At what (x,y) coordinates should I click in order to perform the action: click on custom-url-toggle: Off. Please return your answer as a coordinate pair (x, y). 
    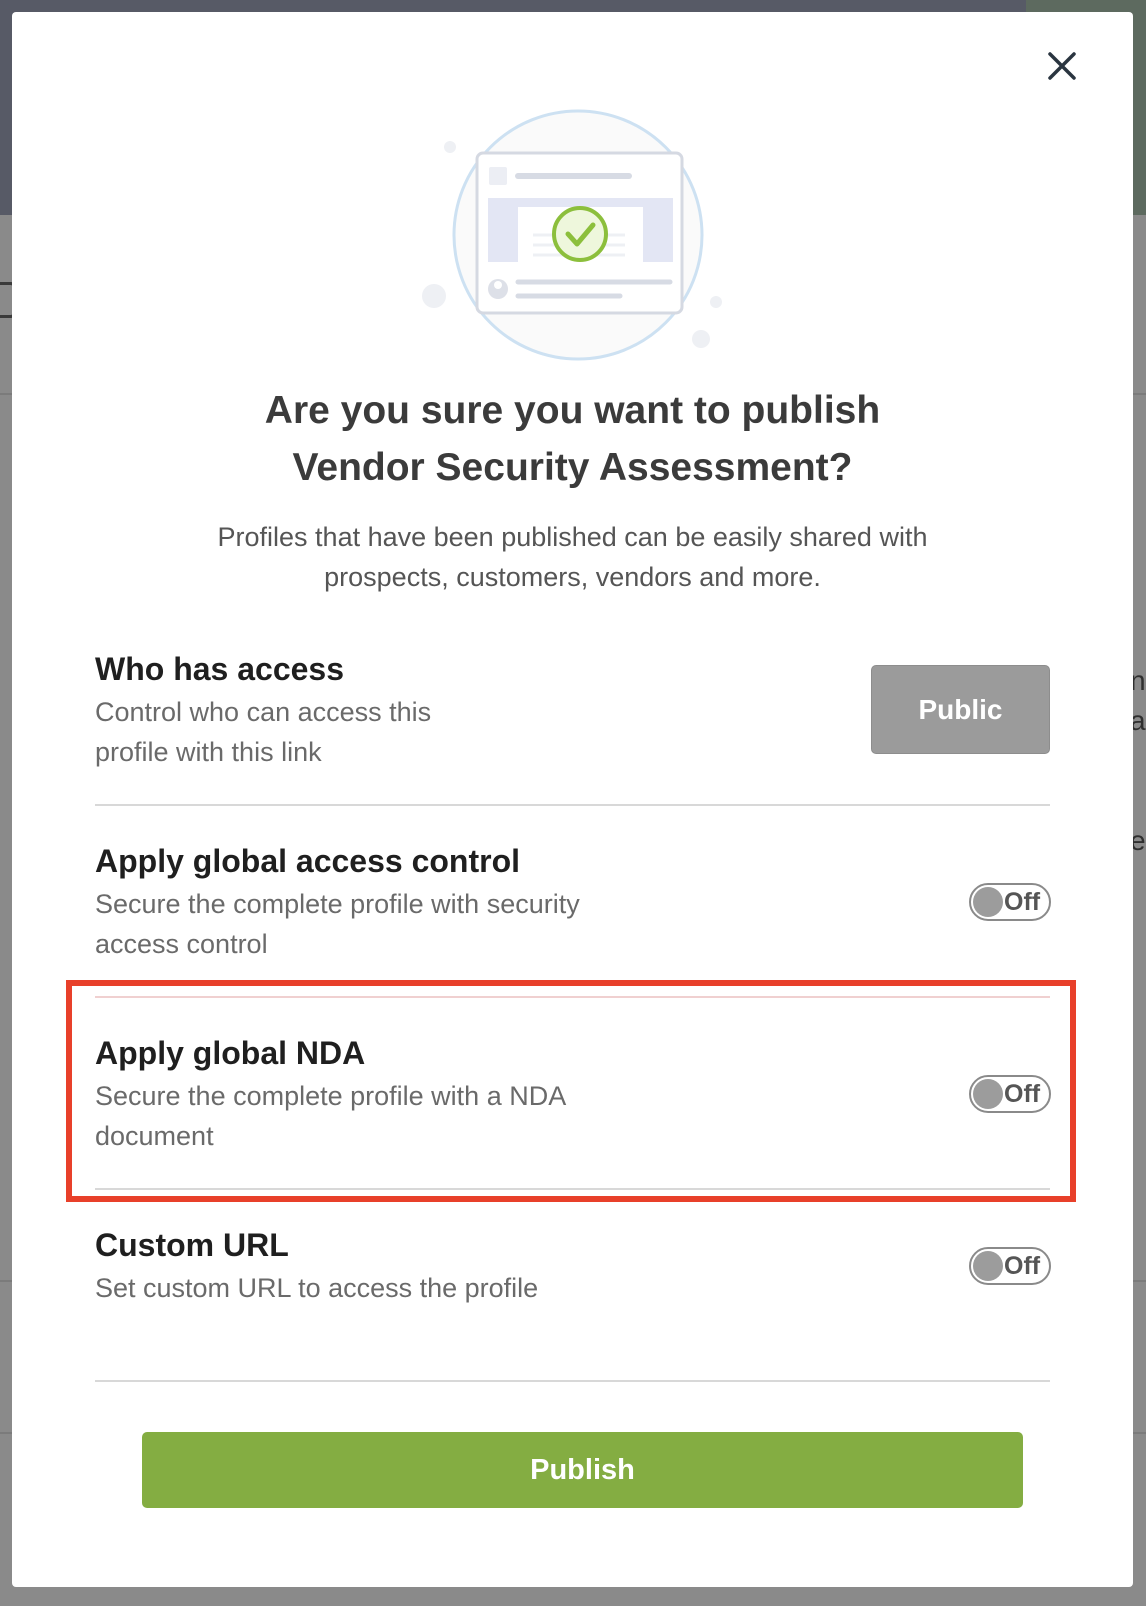
    Looking at the image, I should click on (1010, 1266).